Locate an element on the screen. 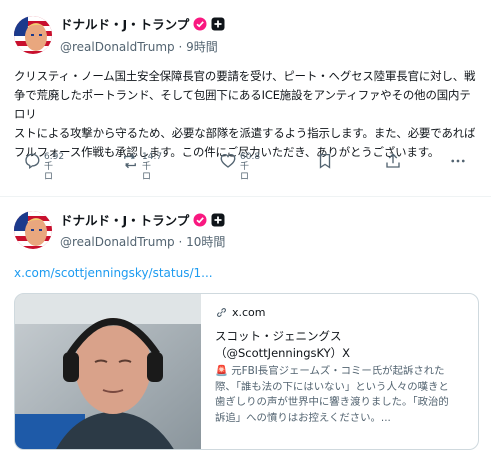 The image size is (491, 451). reply-button: 6.92千ロ is located at coordinates (43, 167).